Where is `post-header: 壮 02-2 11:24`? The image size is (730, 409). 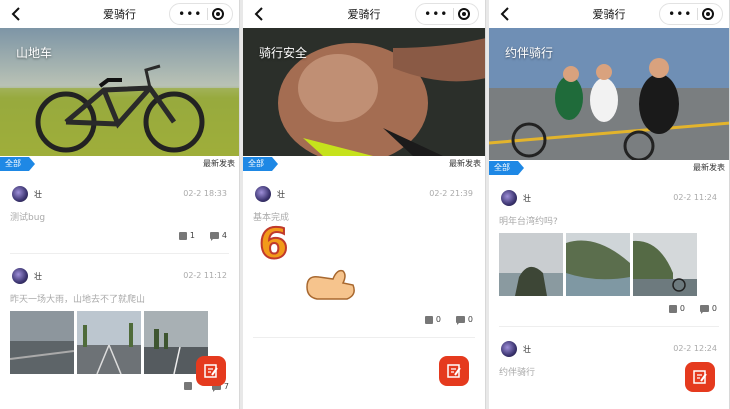
post-header: 壮 02-2 11:24 is located at coordinates (609, 198).